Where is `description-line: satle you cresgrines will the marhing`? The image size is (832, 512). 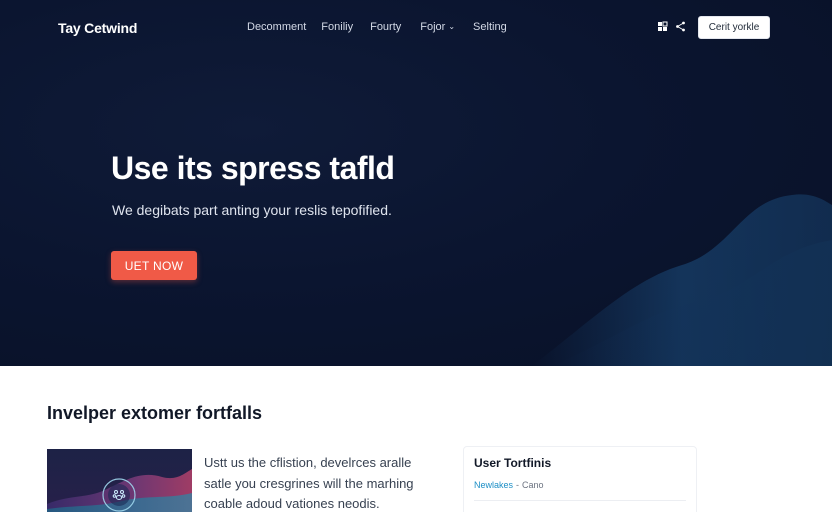 description-line: satle you cresgrines will the marhing is located at coordinates (309, 483).